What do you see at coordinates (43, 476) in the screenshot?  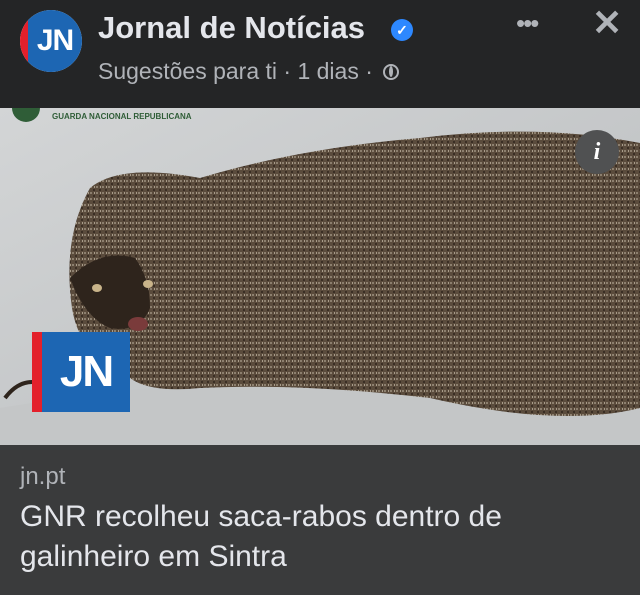 I see `link-domain: jn.pt` at bounding box center [43, 476].